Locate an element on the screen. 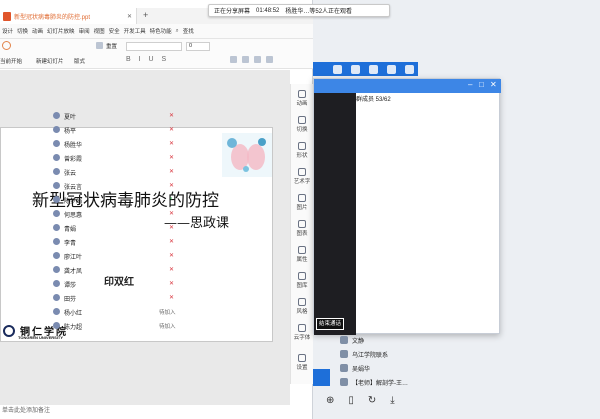 The width and height of the screenshot is (600, 419). member-row: 张云言 ✕ is located at coordinates (117, 186).